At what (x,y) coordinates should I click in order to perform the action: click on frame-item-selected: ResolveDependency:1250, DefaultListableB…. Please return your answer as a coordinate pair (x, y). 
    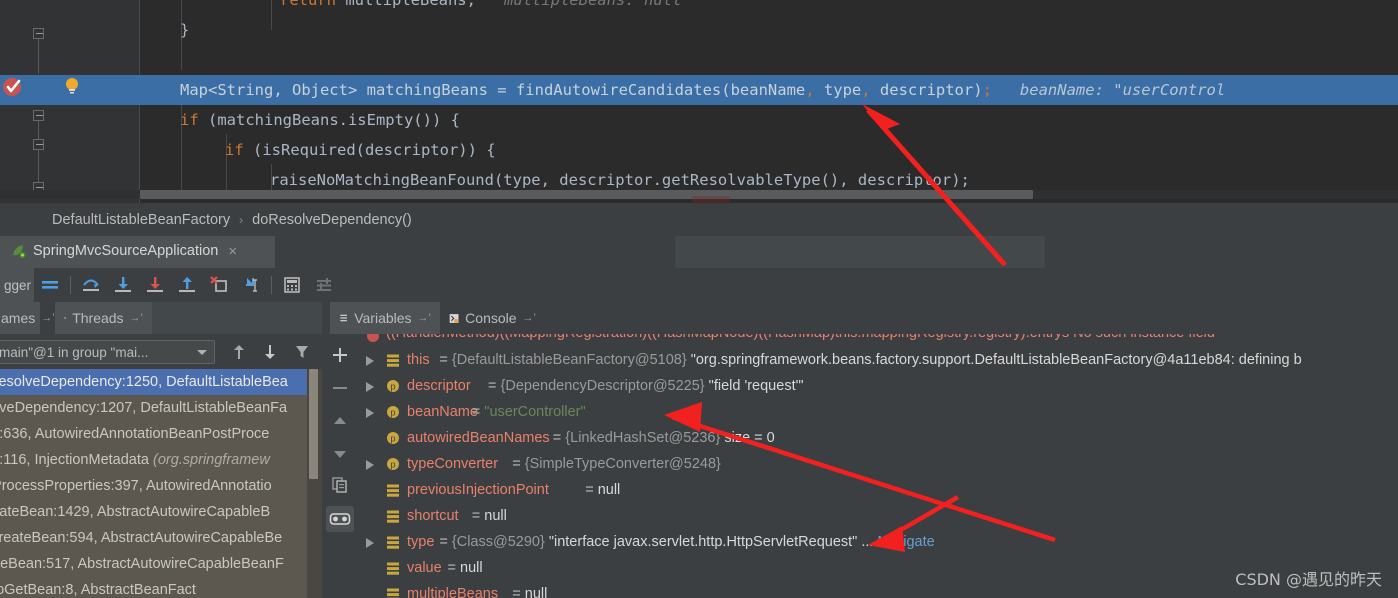
    Looking at the image, I should click on (161, 382).